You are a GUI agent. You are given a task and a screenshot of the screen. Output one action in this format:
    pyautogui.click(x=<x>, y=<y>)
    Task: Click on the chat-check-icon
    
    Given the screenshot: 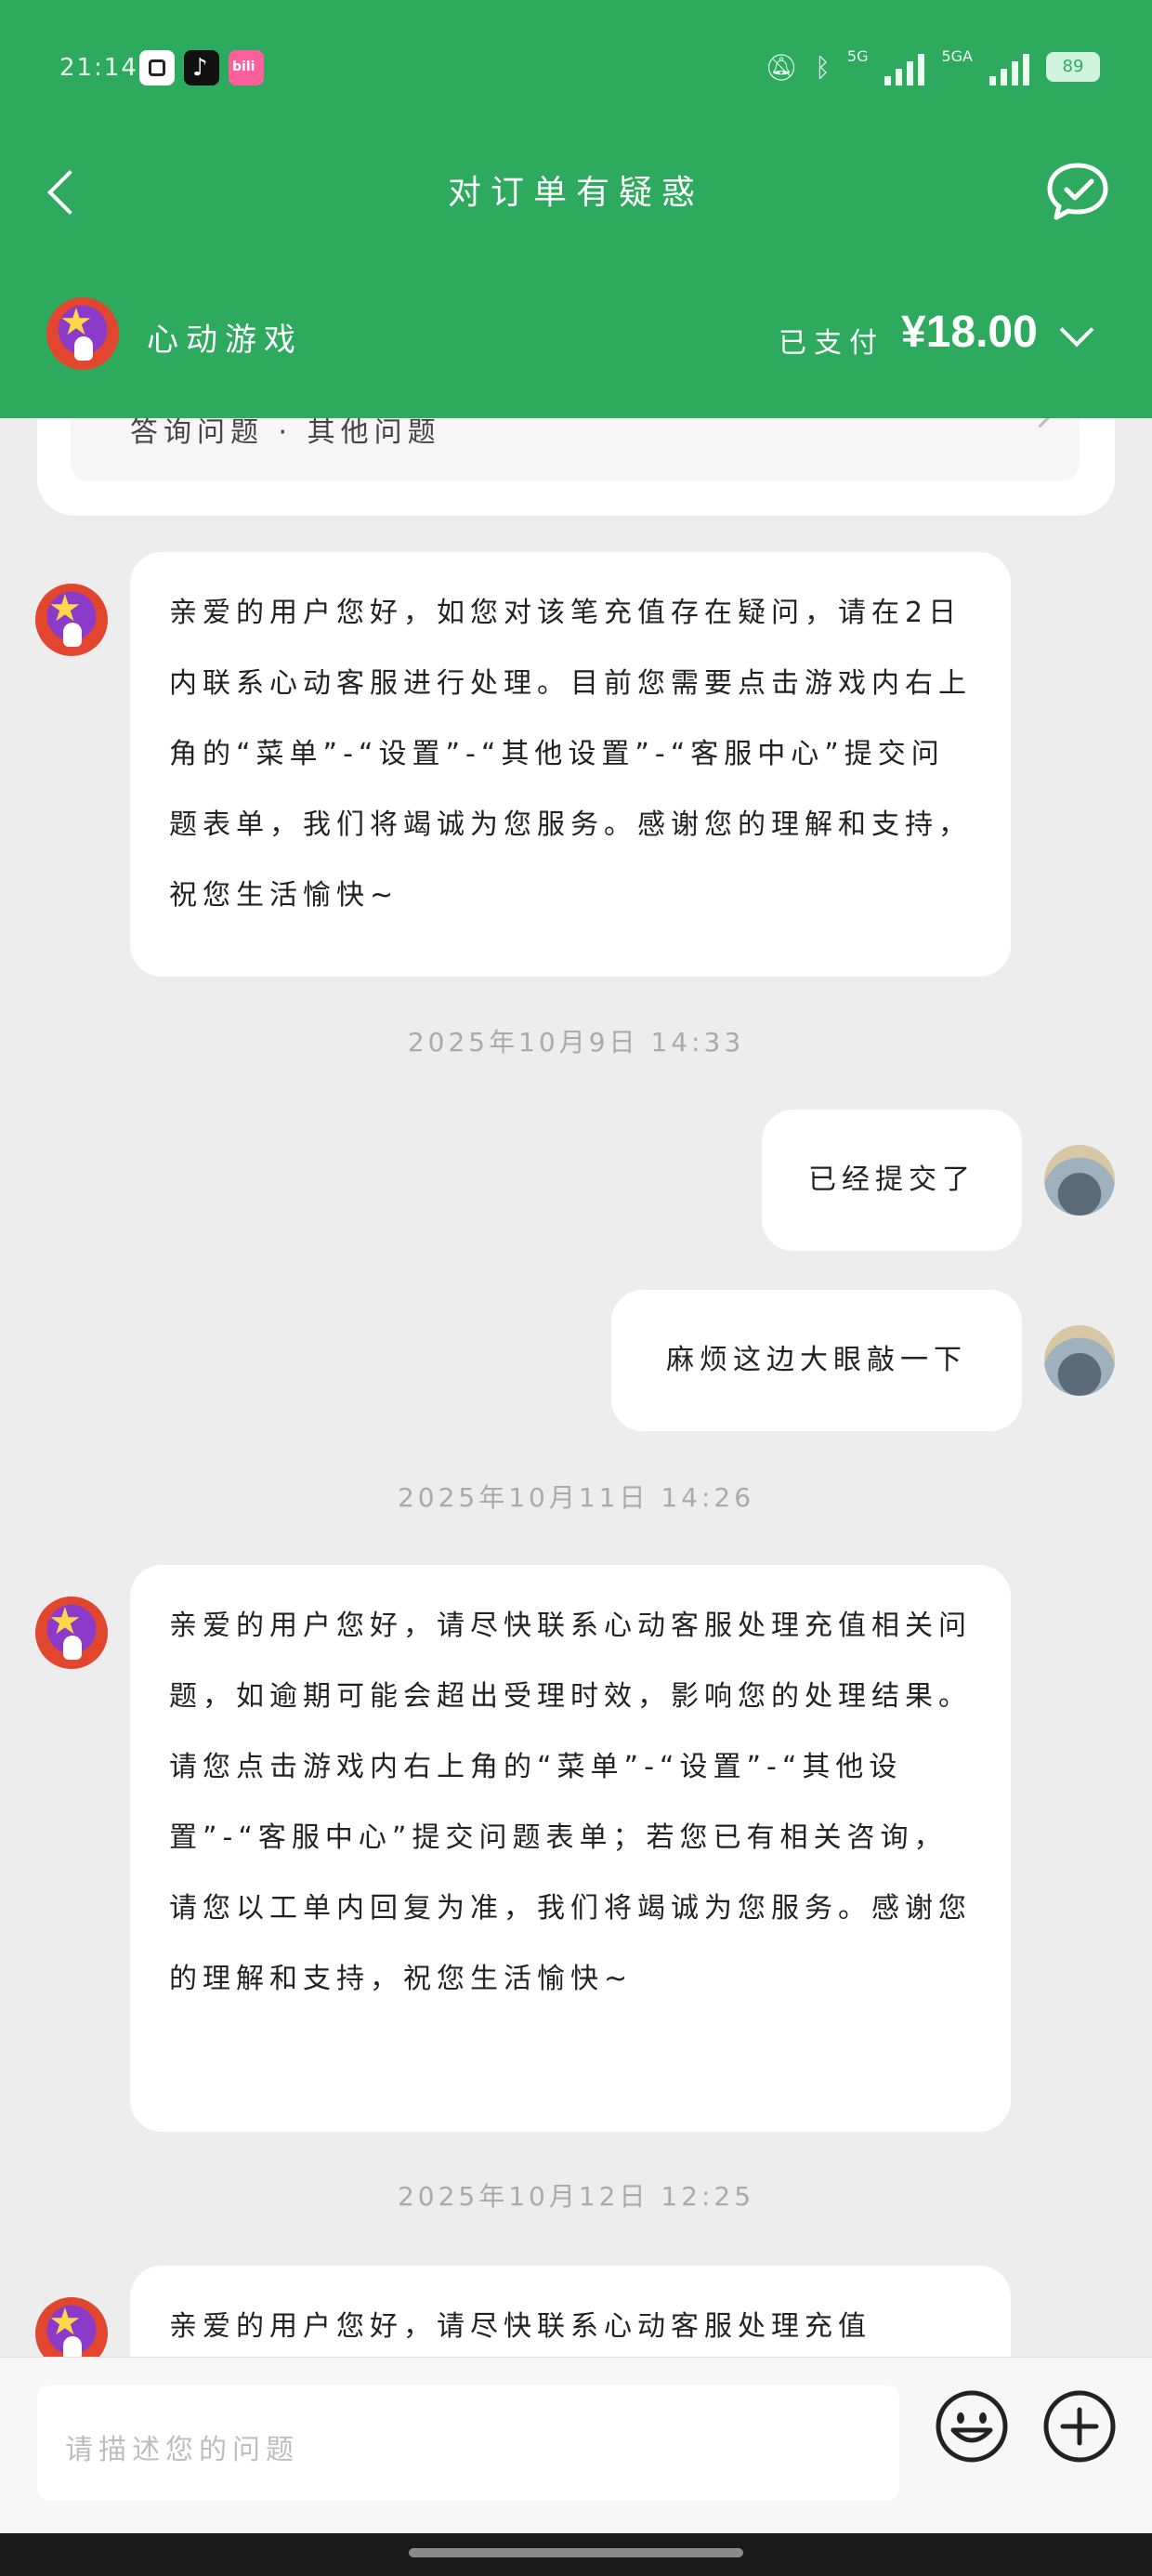 What is the action you would take?
    pyautogui.click(x=1077, y=191)
    